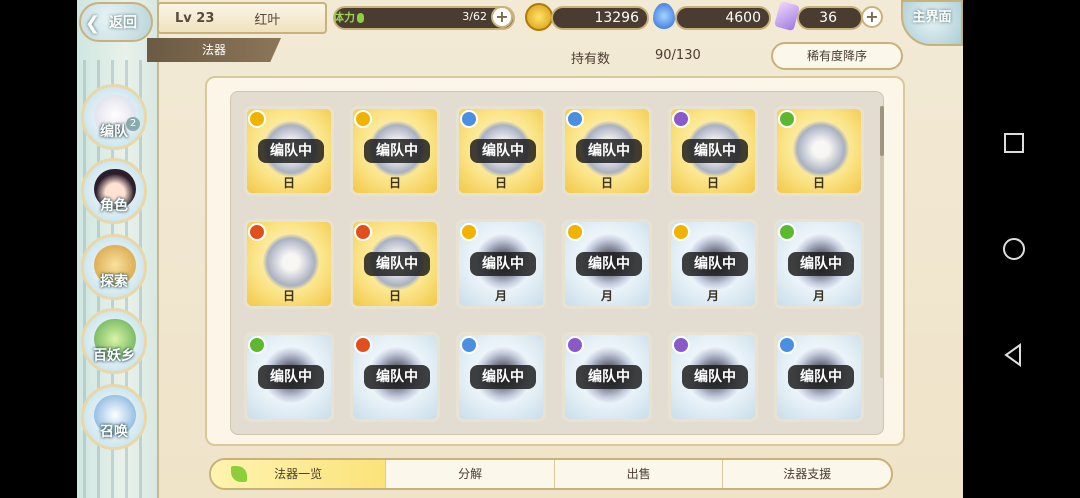  I want to click on side-nav-summon: 召唤, so click(114, 417).